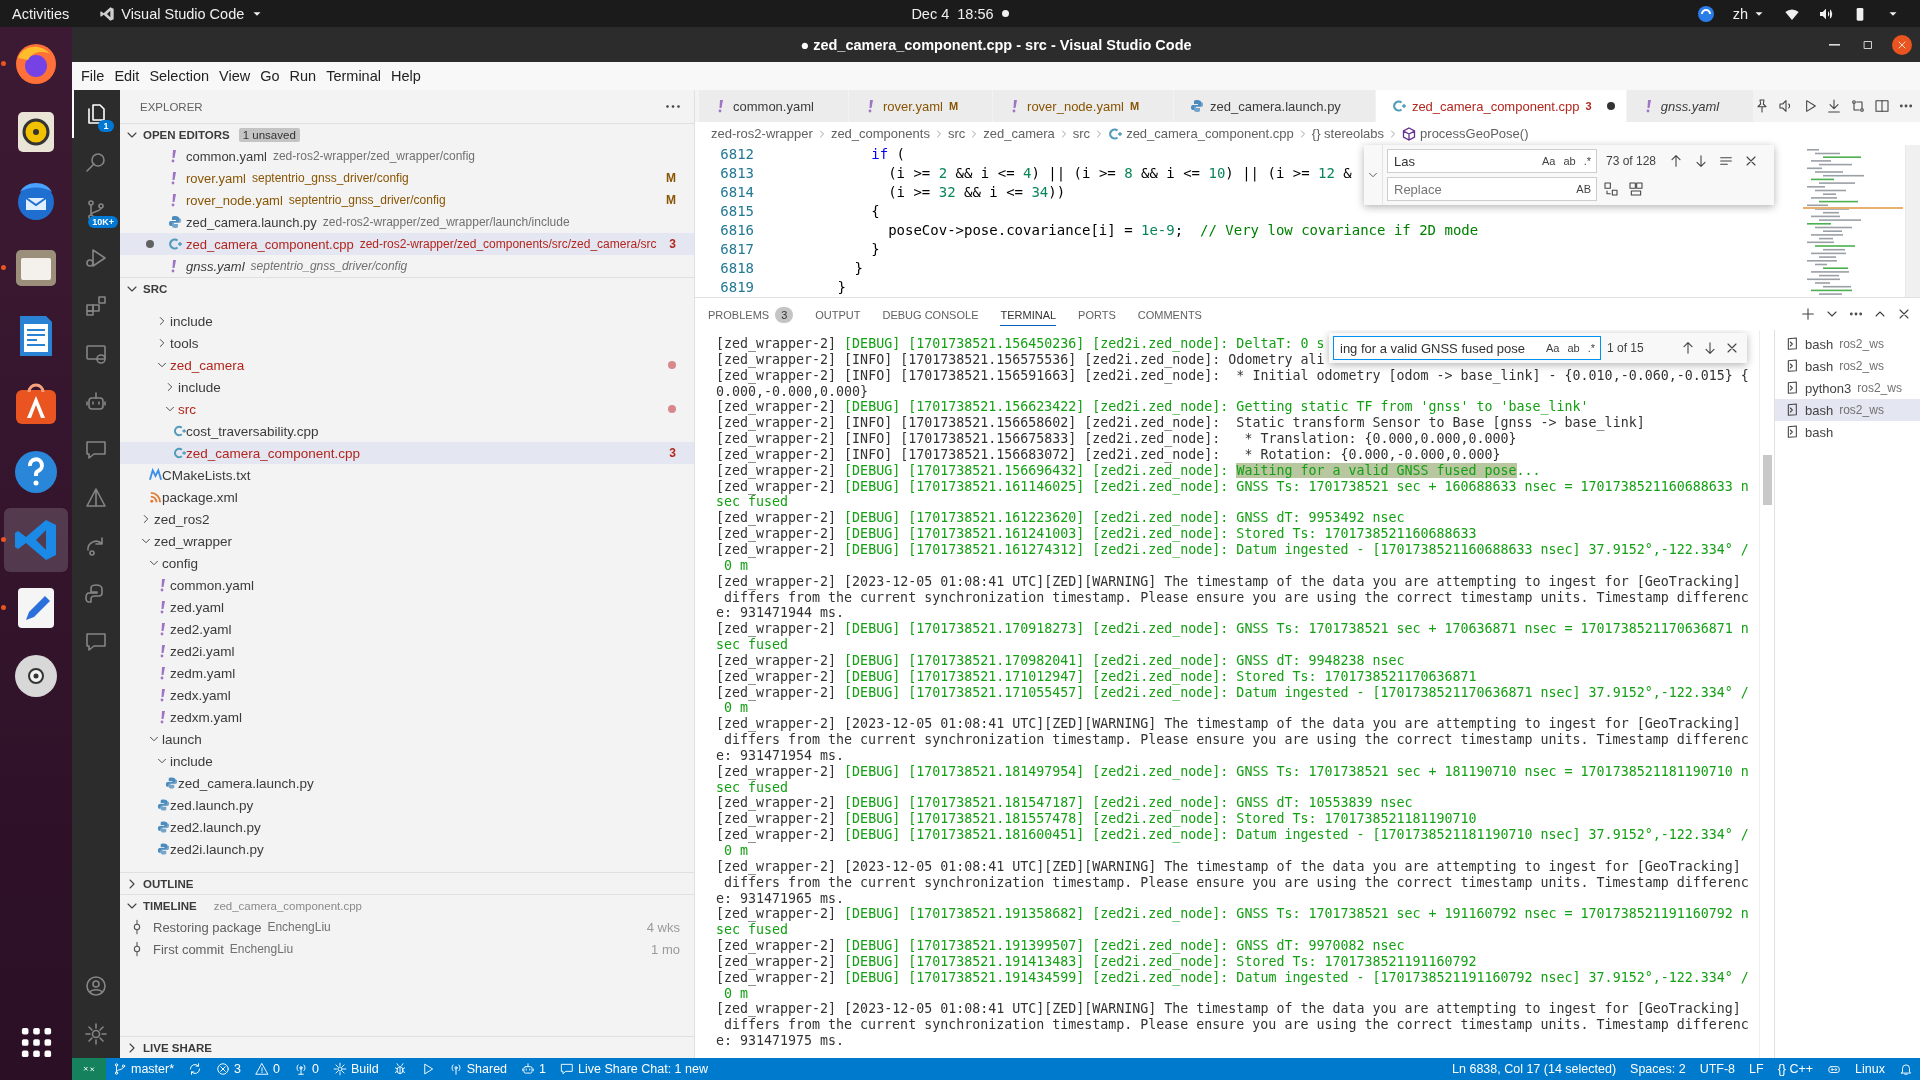 The image size is (1920, 1080). I want to click on find-field: Las Aa ab .*, so click(1492, 161).